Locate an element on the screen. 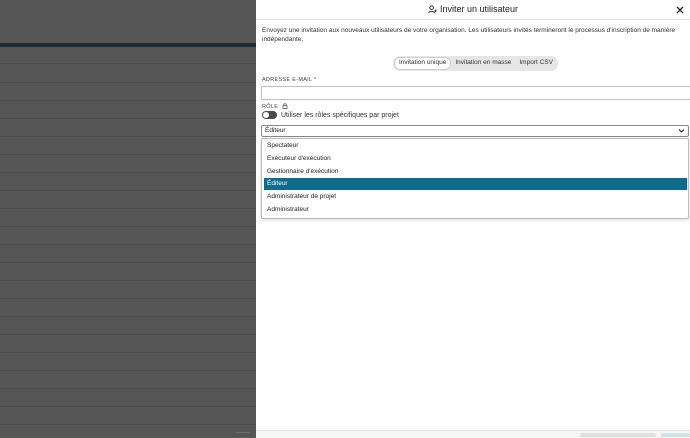 This screenshot has height=438, width=690. toggle-knob is located at coordinates (266, 115).